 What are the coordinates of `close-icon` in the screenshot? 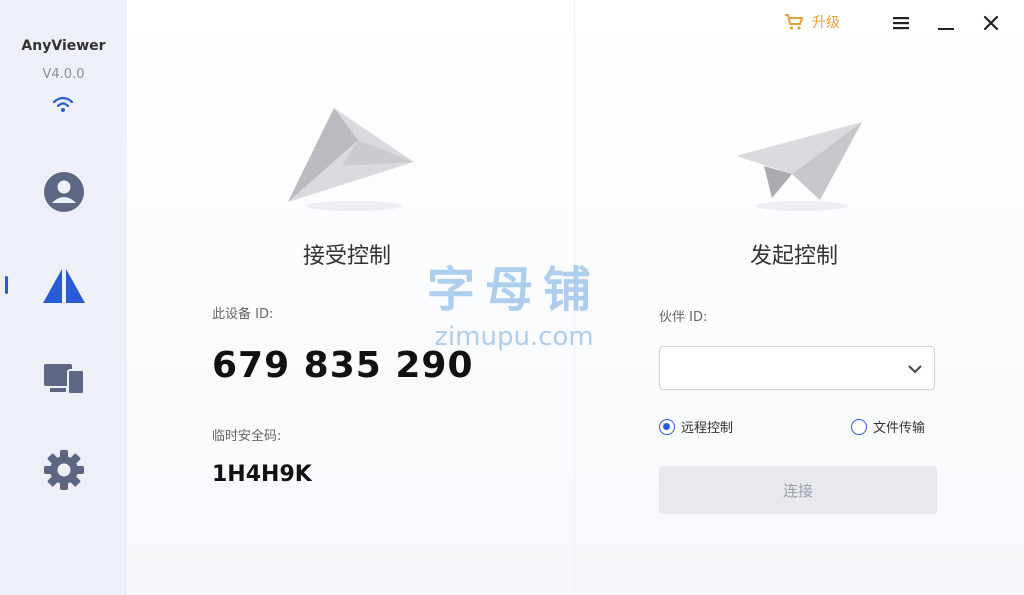 It's located at (991, 23).